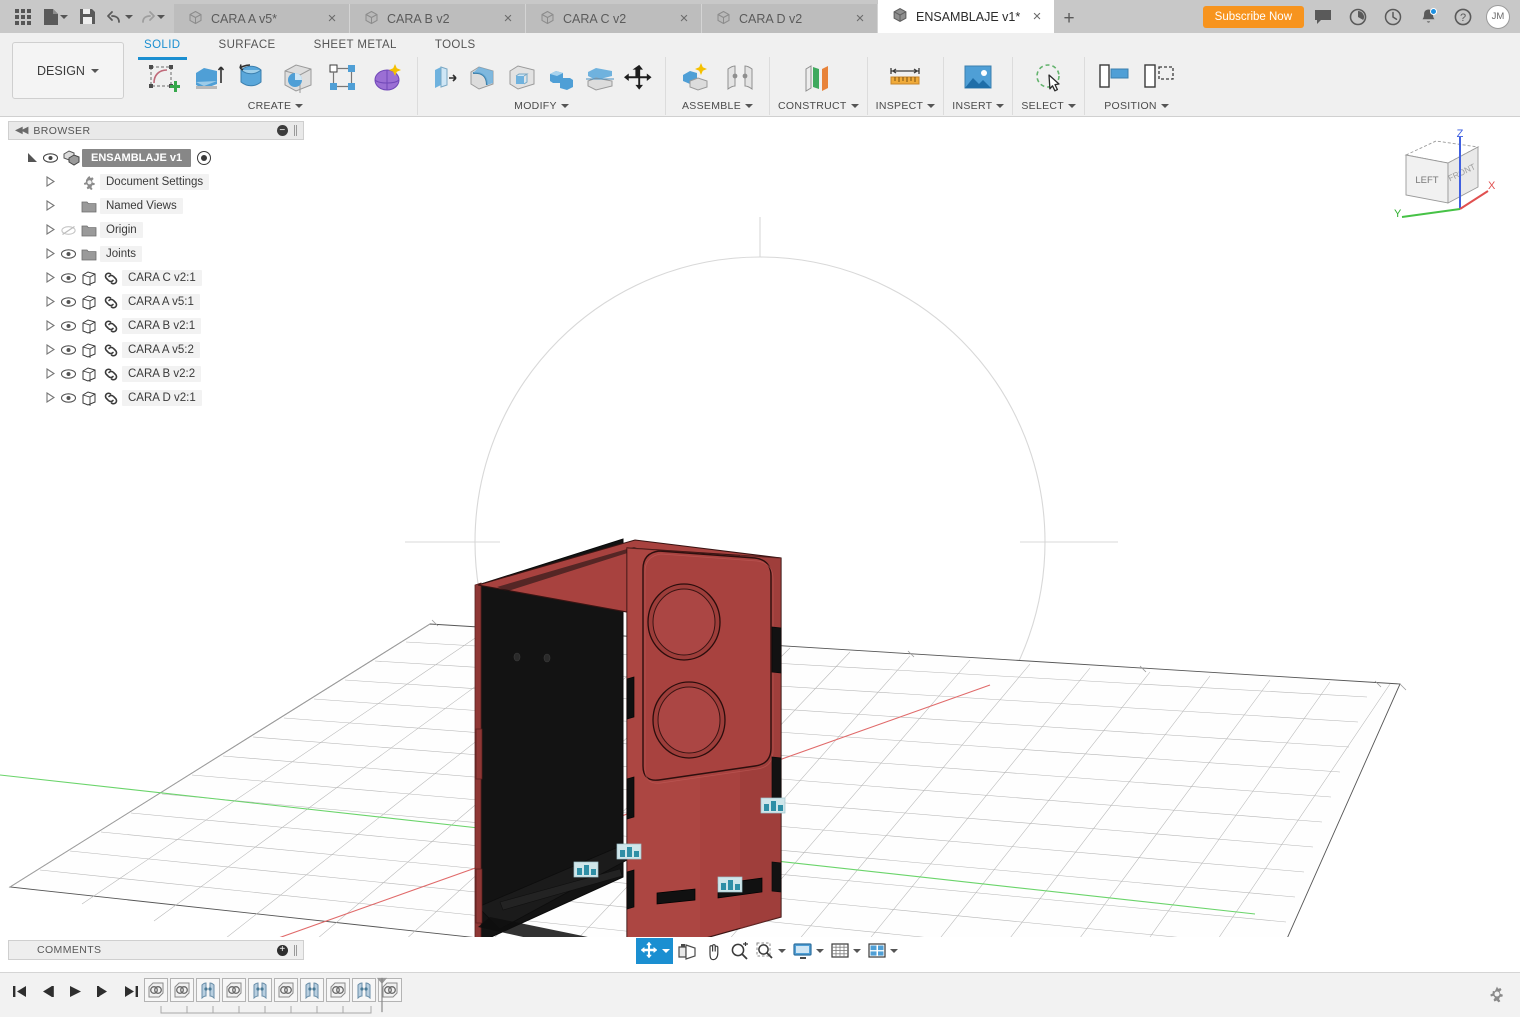 The image size is (1520, 1017). I want to click on tree-node-label: CARA A v5:1, so click(161, 302).